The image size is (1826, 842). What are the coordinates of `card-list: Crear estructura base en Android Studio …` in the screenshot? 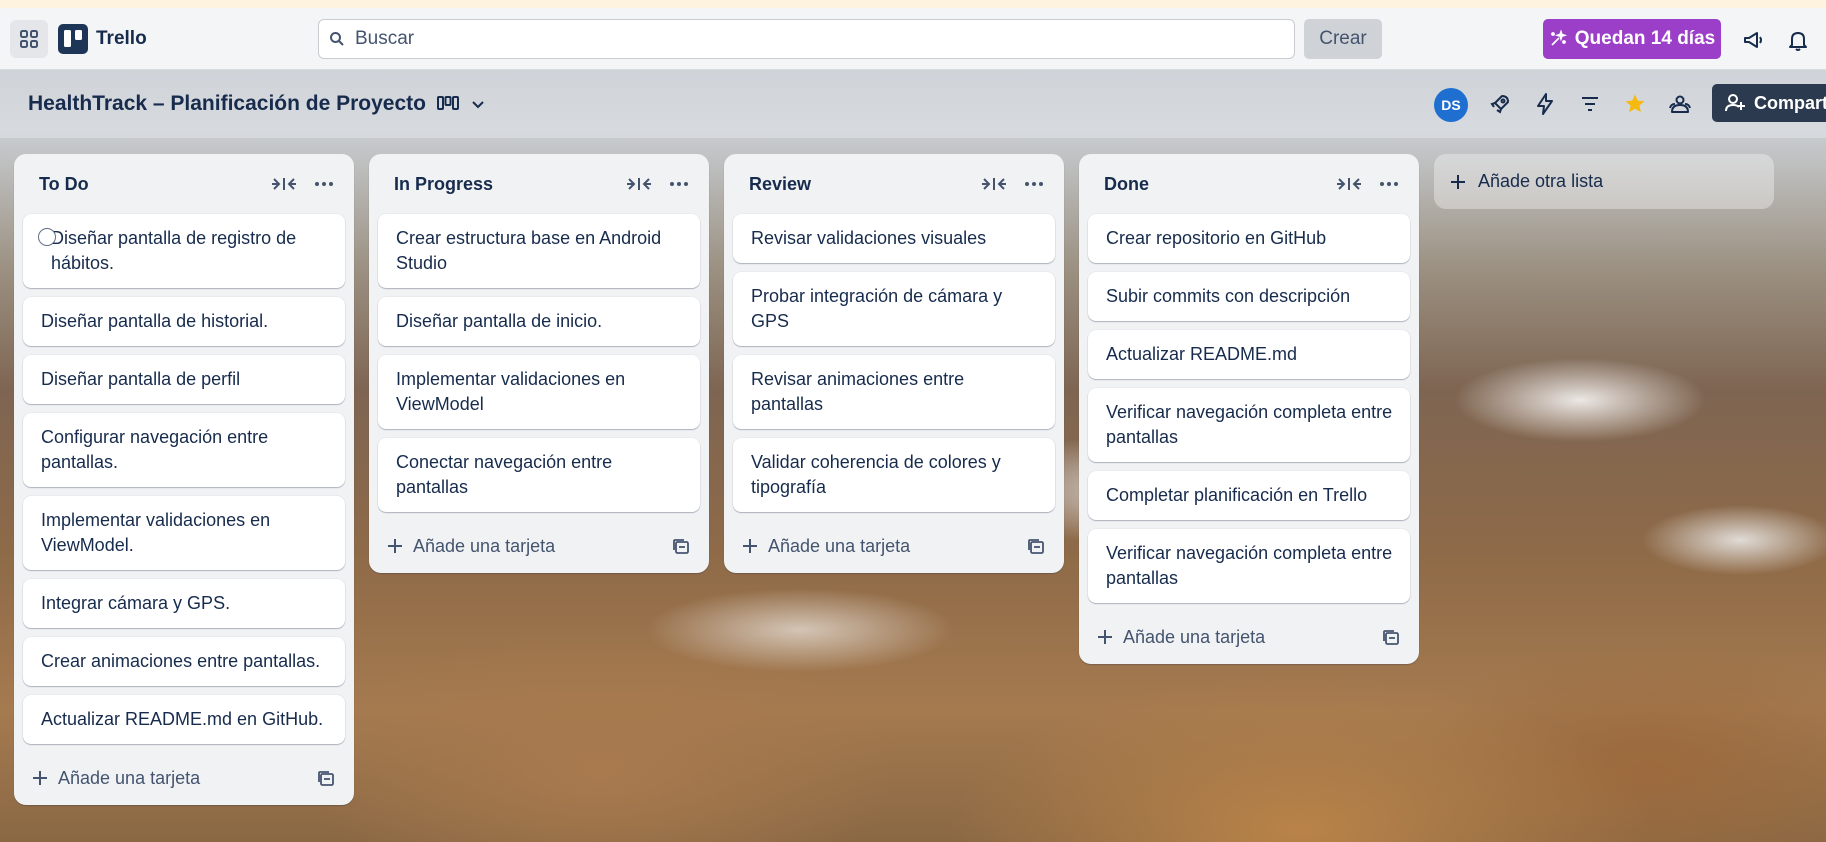 It's located at (539, 363).